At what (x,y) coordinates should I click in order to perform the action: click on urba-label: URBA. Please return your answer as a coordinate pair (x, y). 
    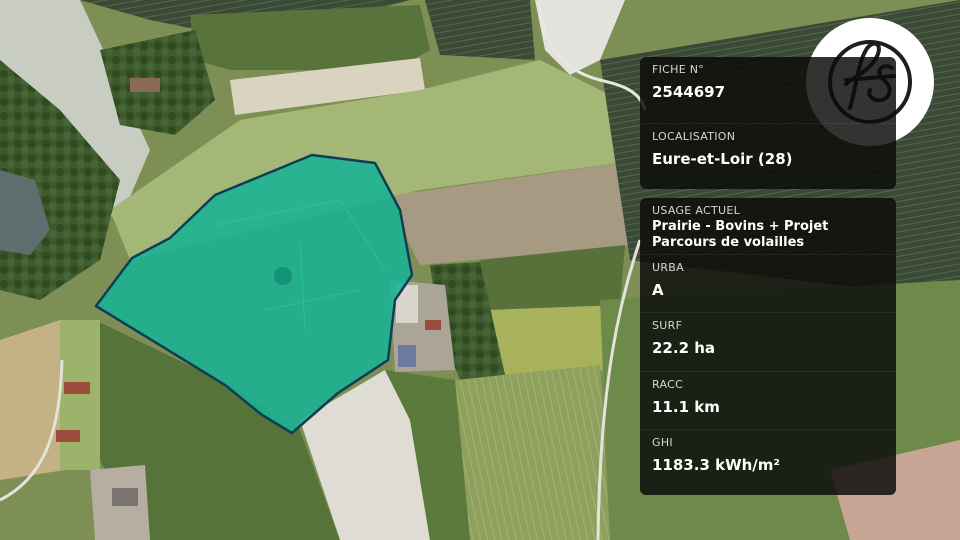
    Looking at the image, I should click on (668, 267).